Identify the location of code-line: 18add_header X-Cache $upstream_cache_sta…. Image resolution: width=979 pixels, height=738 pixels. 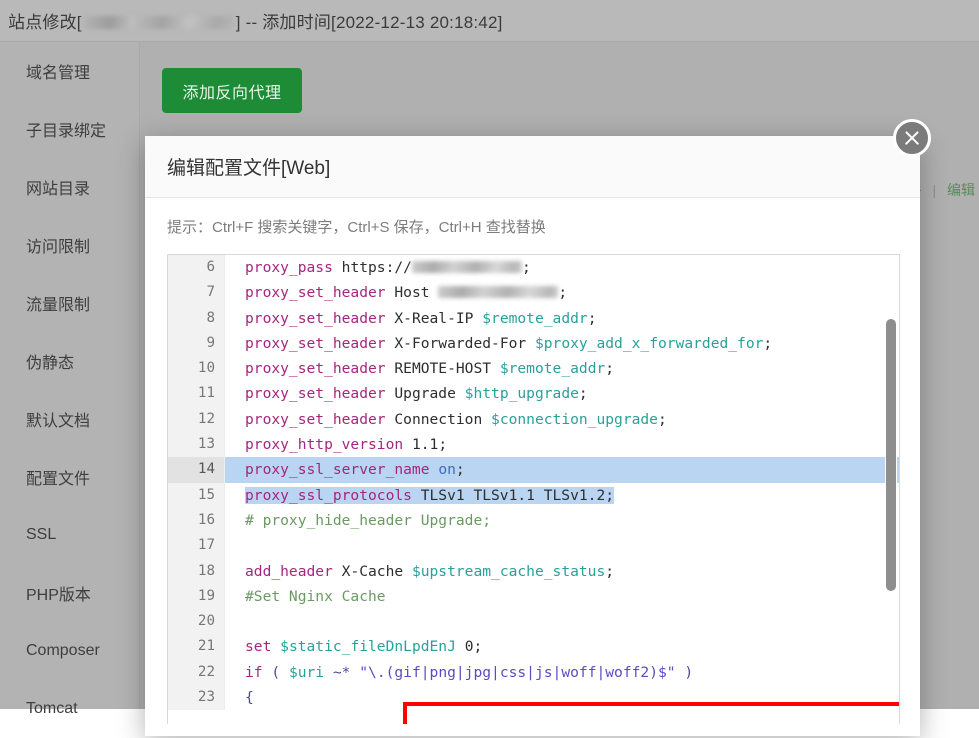
(533, 571).